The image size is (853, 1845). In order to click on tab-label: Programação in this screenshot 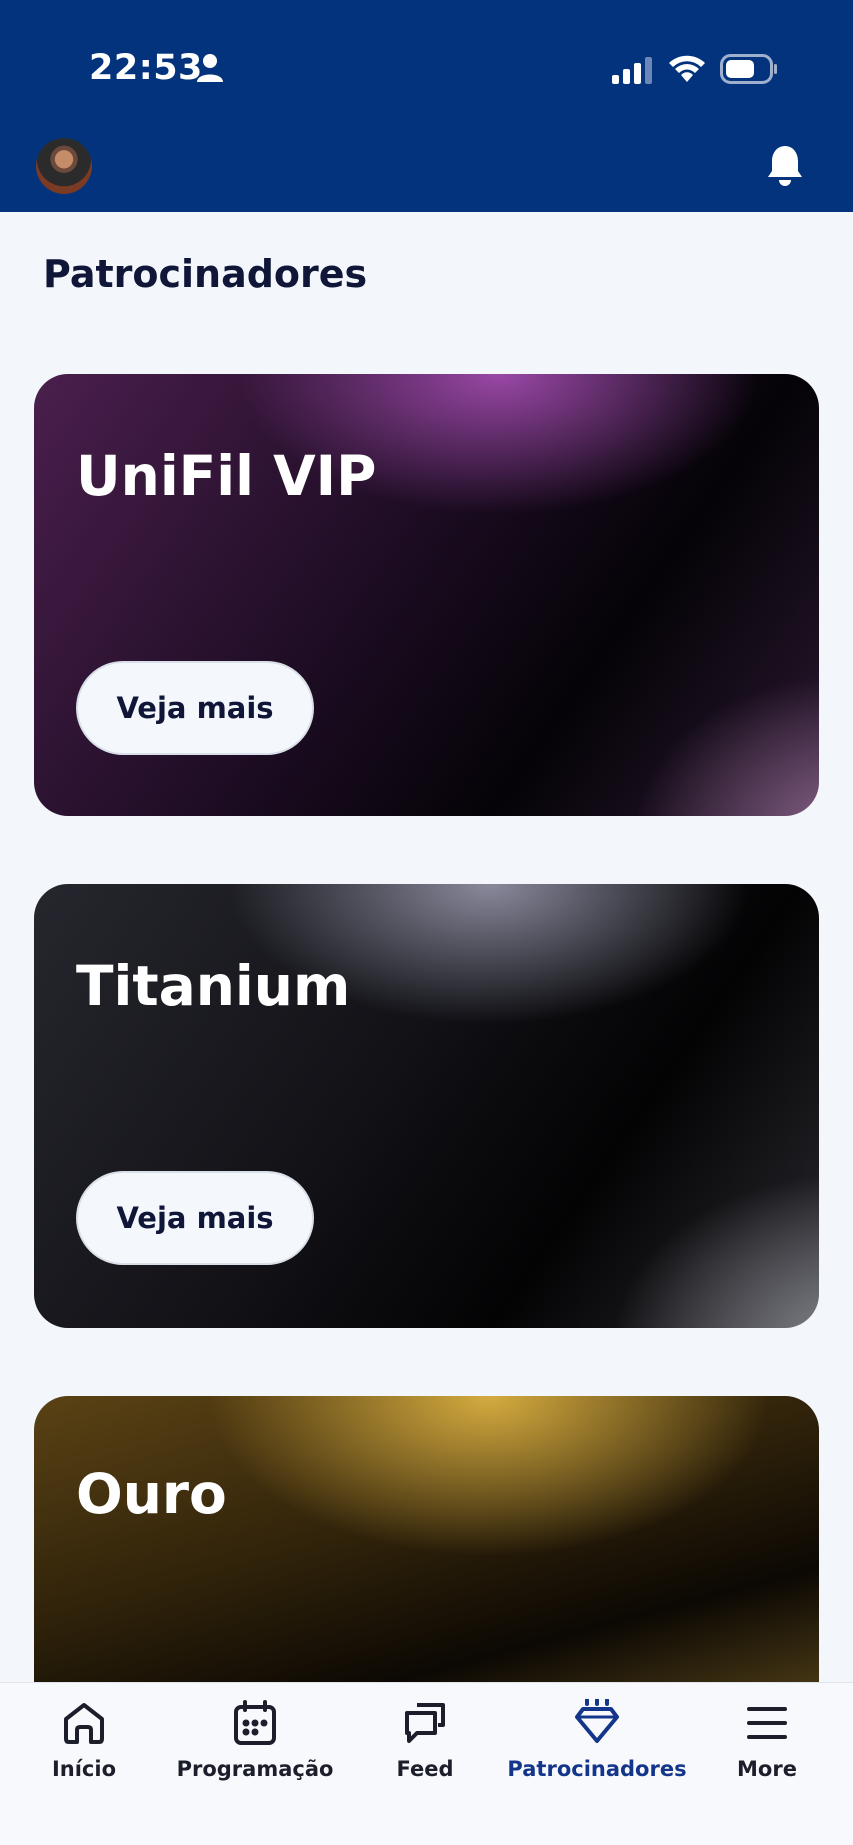, I will do `click(255, 1769)`.